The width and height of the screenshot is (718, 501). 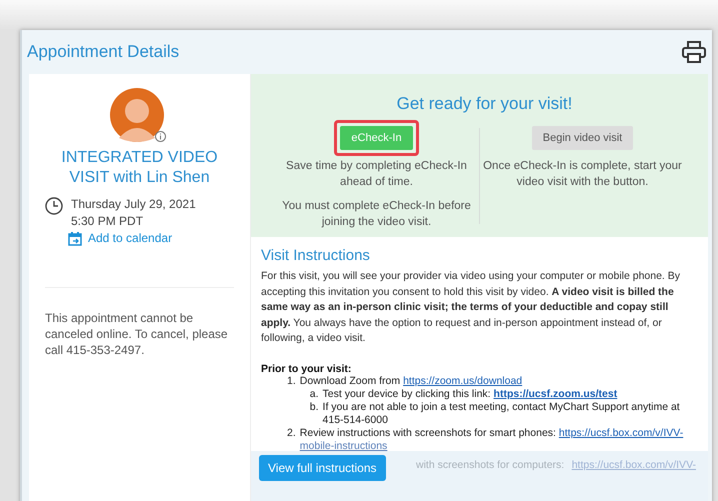 What do you see at coordinates (621, 432) in the screenshot?
I see `link: https://ucsf.box.com/v/IVV-` at bounding box center [621, 432].